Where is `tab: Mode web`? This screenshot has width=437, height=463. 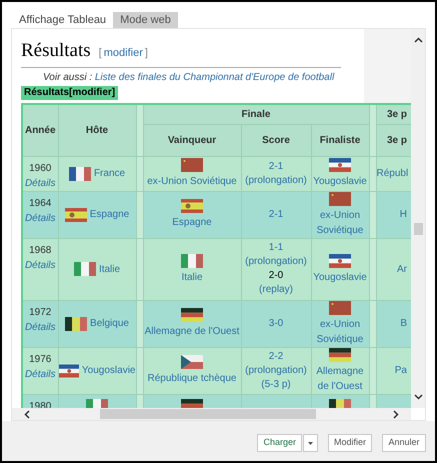 tab: Mode web is located at coordinates (145, 20).